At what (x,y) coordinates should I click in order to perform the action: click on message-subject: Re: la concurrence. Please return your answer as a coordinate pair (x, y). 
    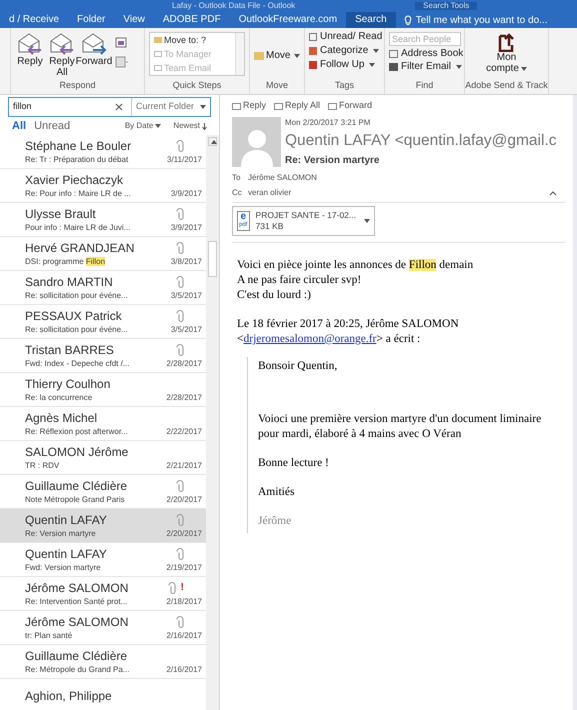
    Looking at the image, I should click on (58, 398).